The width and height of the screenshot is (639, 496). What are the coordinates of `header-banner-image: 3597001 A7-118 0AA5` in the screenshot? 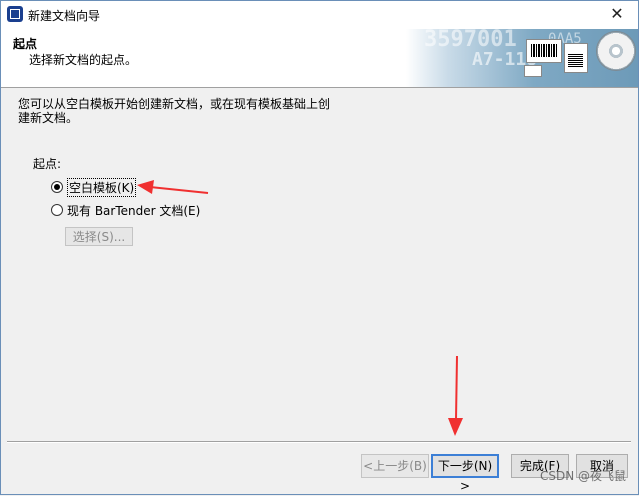 It's located at (522, 58).